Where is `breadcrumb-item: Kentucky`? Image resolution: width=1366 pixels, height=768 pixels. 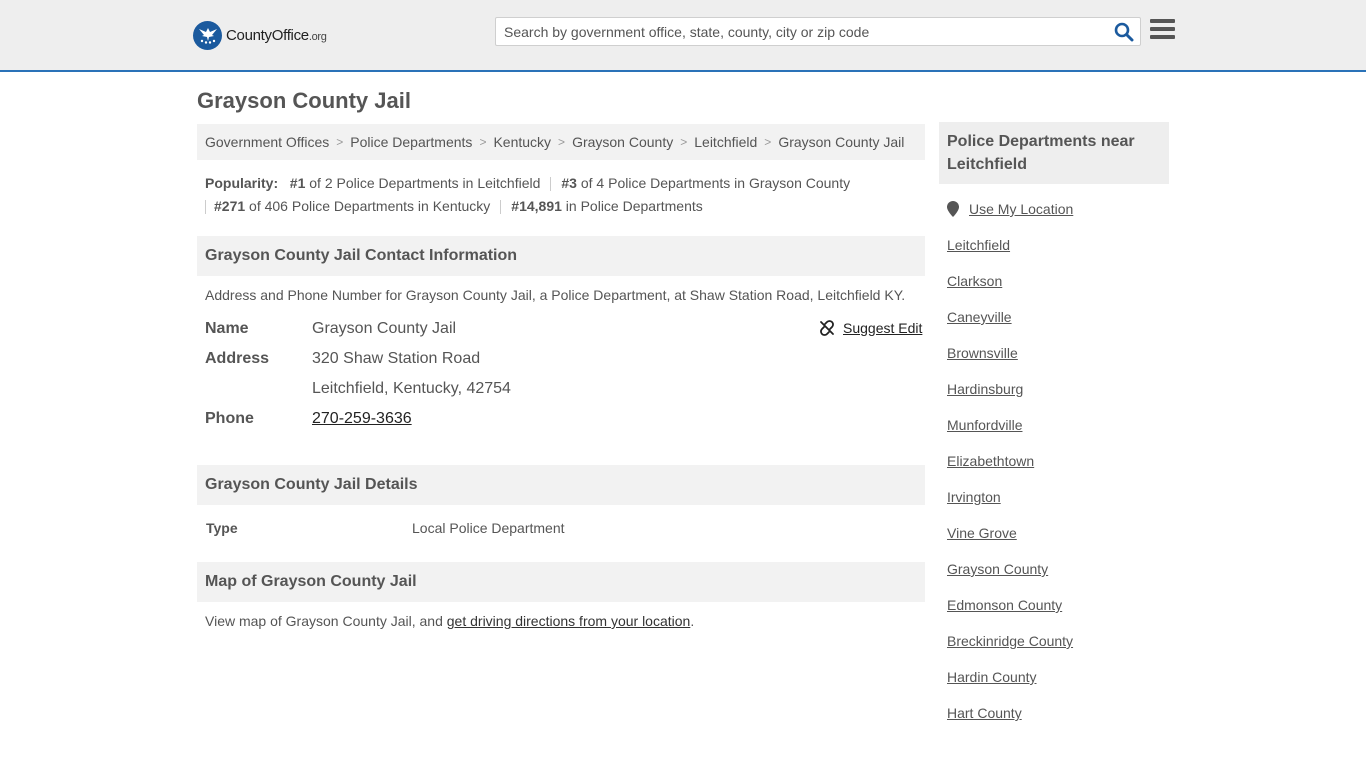
breadcrumb-item: Kentucky is located at coordinates (522, 142).